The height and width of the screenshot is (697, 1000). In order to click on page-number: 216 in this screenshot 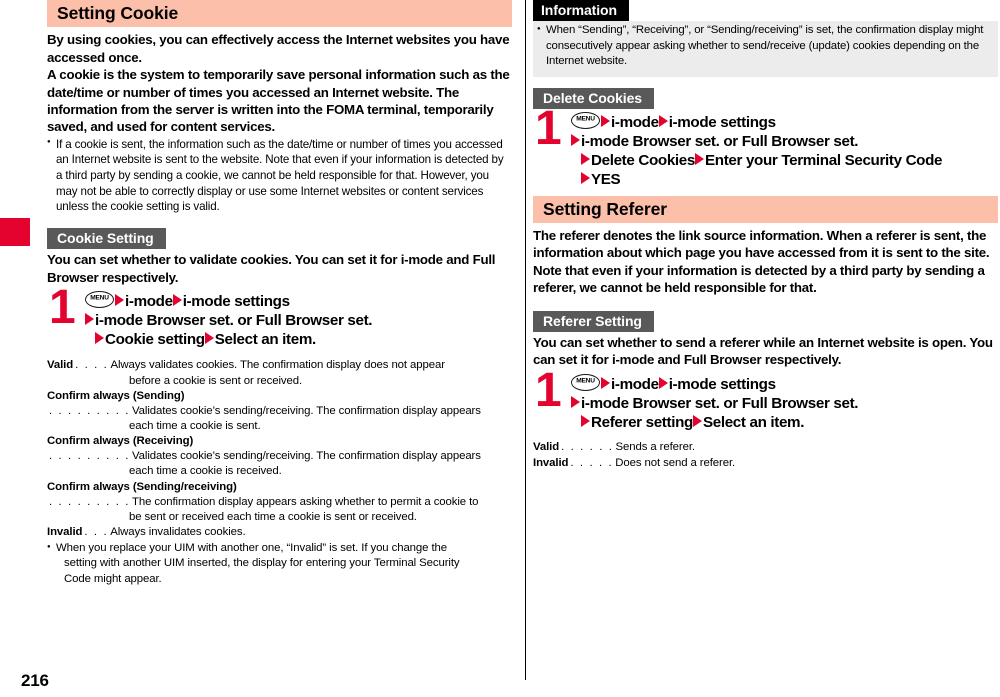, I will do `click(35, 680)`.